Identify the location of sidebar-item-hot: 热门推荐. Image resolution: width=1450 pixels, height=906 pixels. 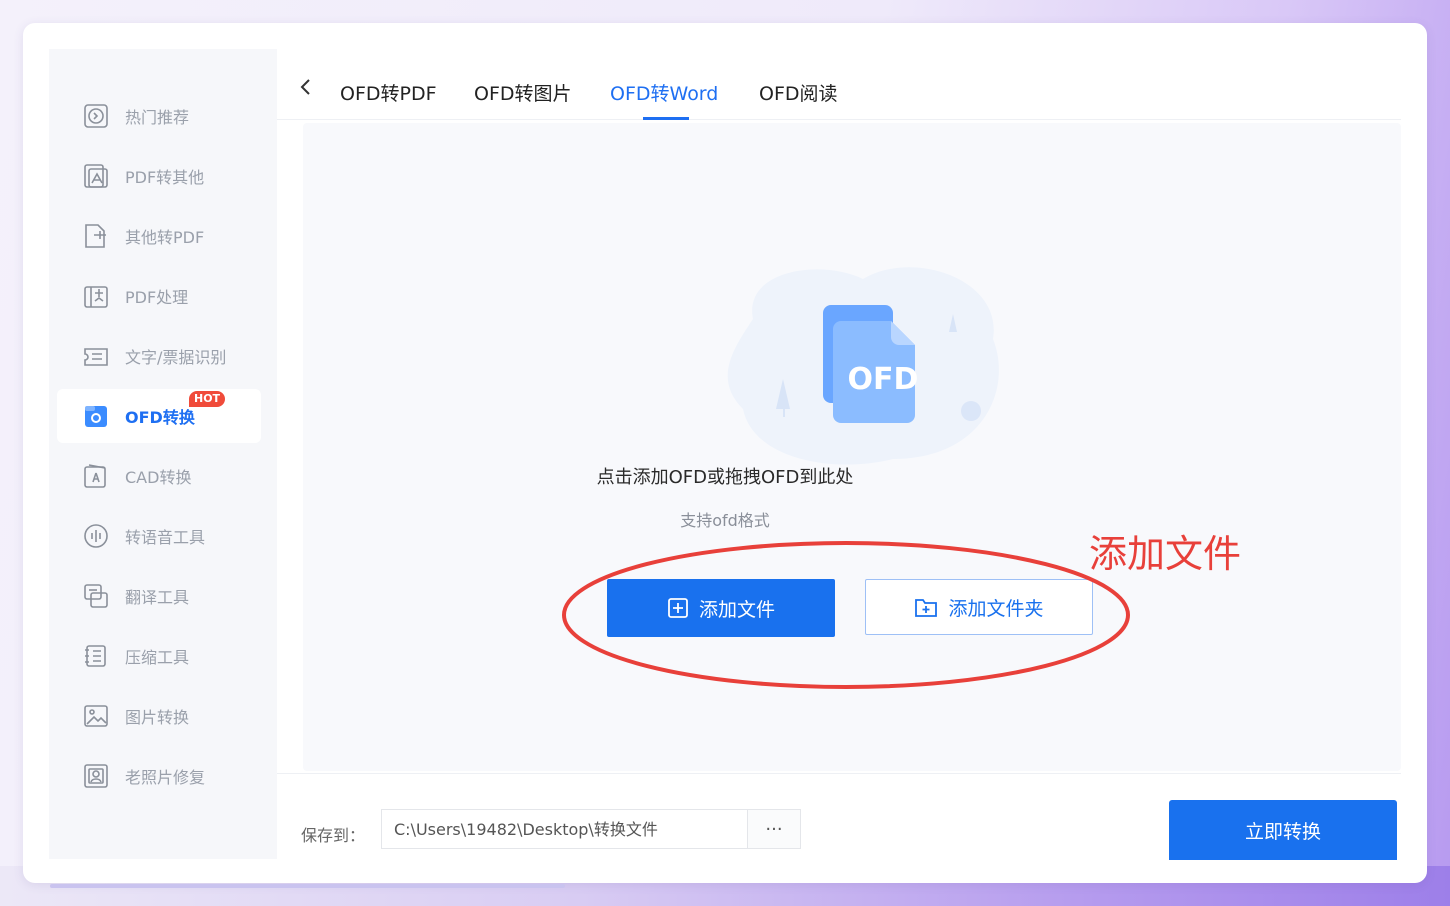
(159, 116).